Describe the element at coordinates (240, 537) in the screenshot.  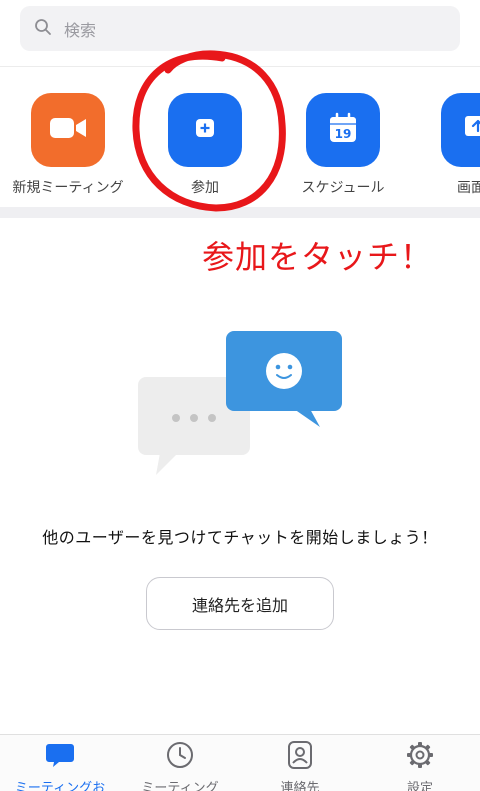
I see `empty-state-message: 他のユーザーを見つけてチャットを開始しましょう！` at that location.